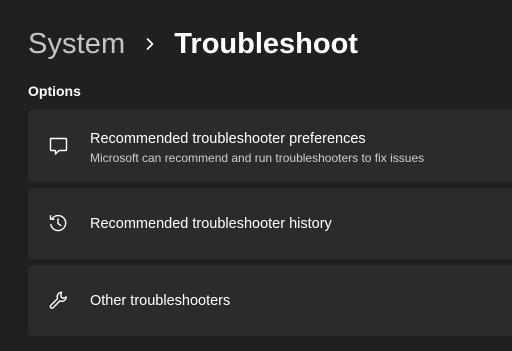  What do you see at coordinates (266, 43) in the screenshot?
I see `page-title: Troubleshoot` at bounding box center [266, 43].